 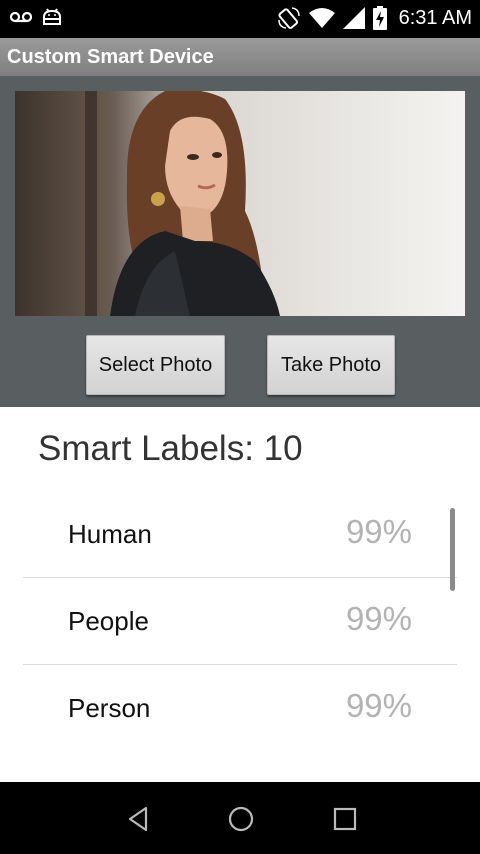 What do you see at coordinates (170, 448) in the screenshot?
I see `labels-heading: Smart Labels: 10` at bounding box center [170, 448].